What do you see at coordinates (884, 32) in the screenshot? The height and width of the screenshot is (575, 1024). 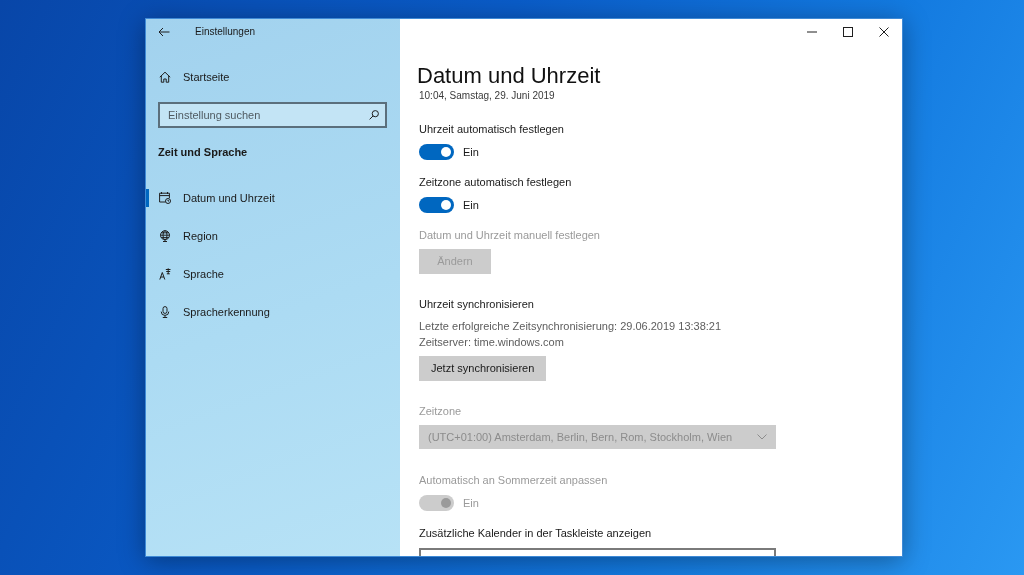 I see `close-icon` at bounding box center [884, 32].